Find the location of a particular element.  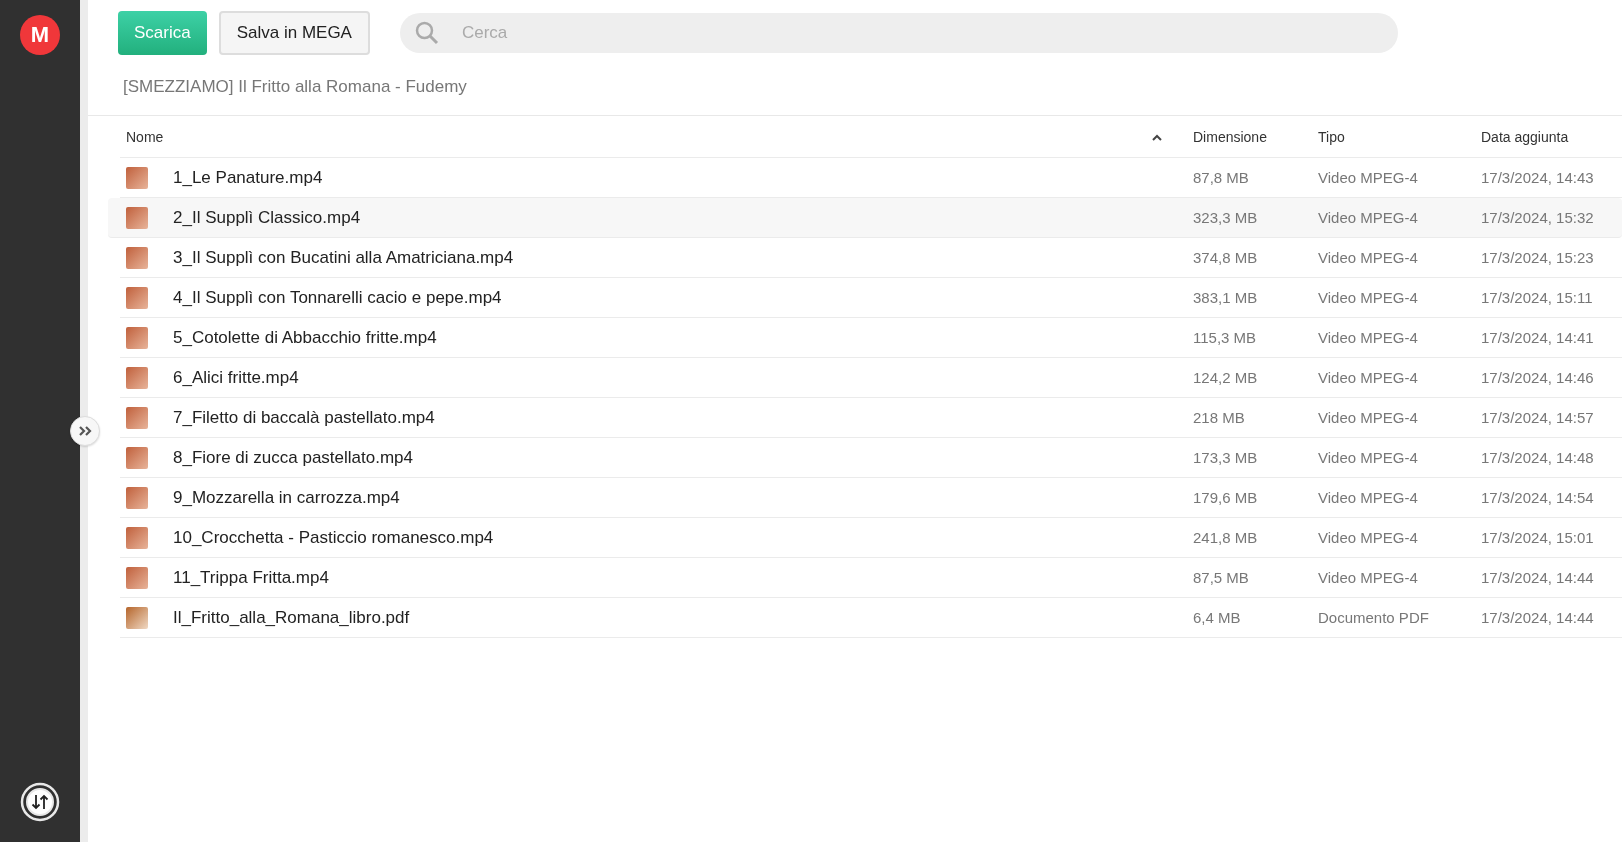

folder-path: [SMEZZIAMO] Il Fritto alla Romana - Fudemy is located at coordinates (855, 85).